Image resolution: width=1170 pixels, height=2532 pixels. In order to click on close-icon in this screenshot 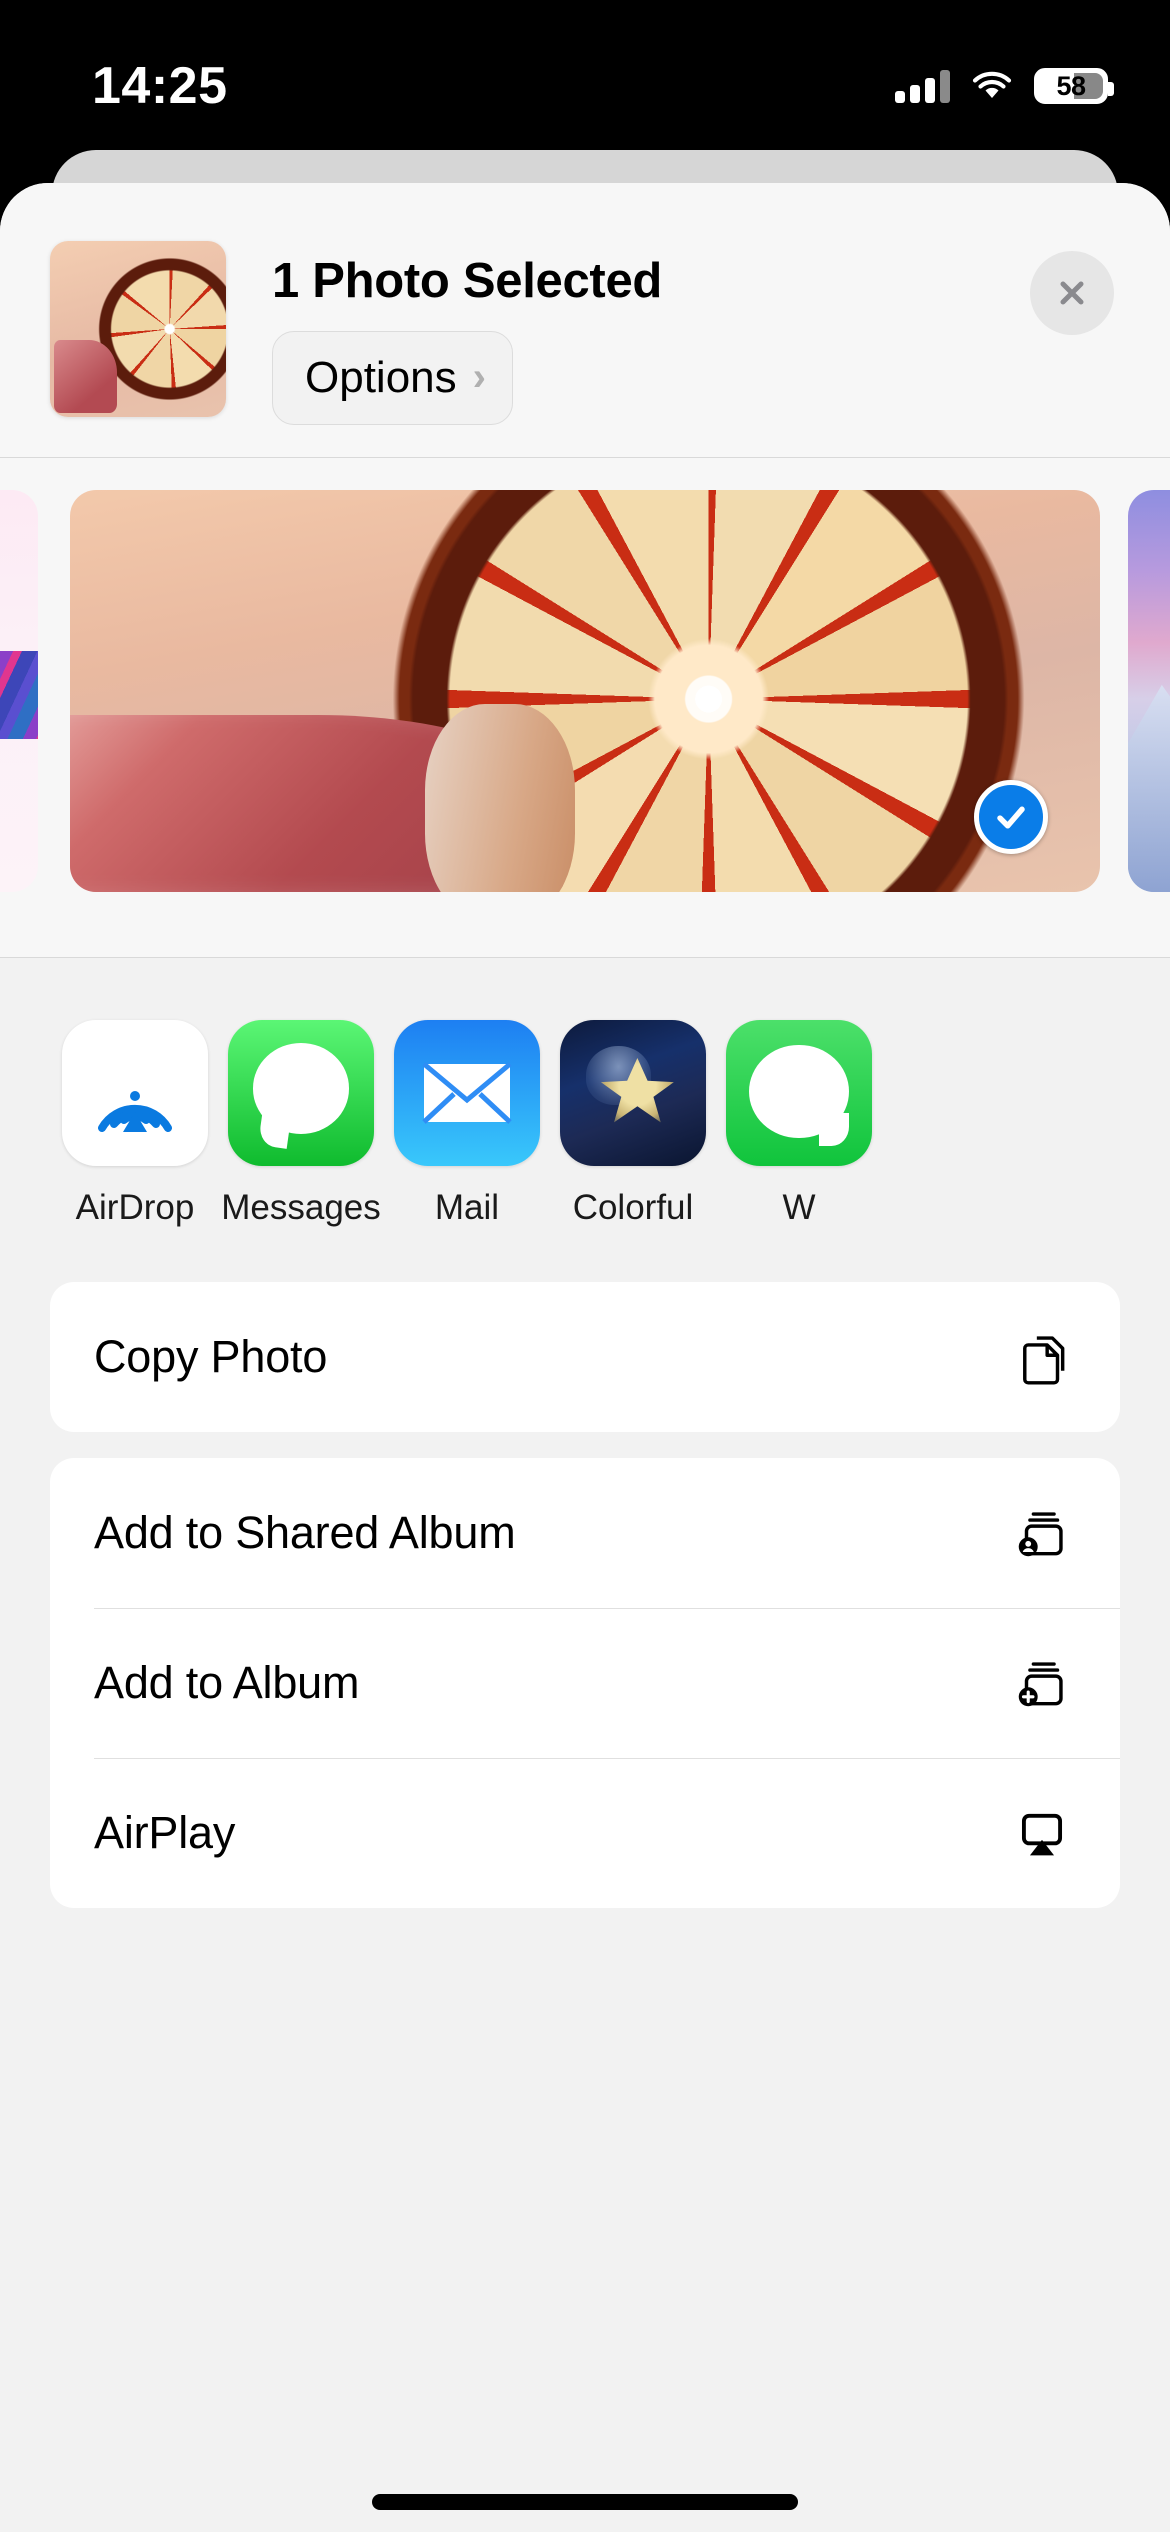, I will do `click(1072, 293)`.